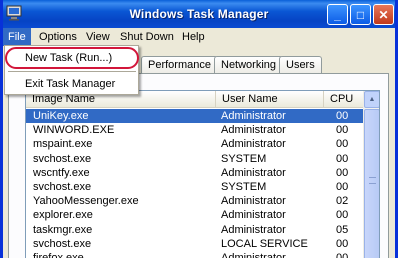 This screenshot has width=398, height=258. I want to click on process-name-cell: explorer.exe, so click(63, 215).